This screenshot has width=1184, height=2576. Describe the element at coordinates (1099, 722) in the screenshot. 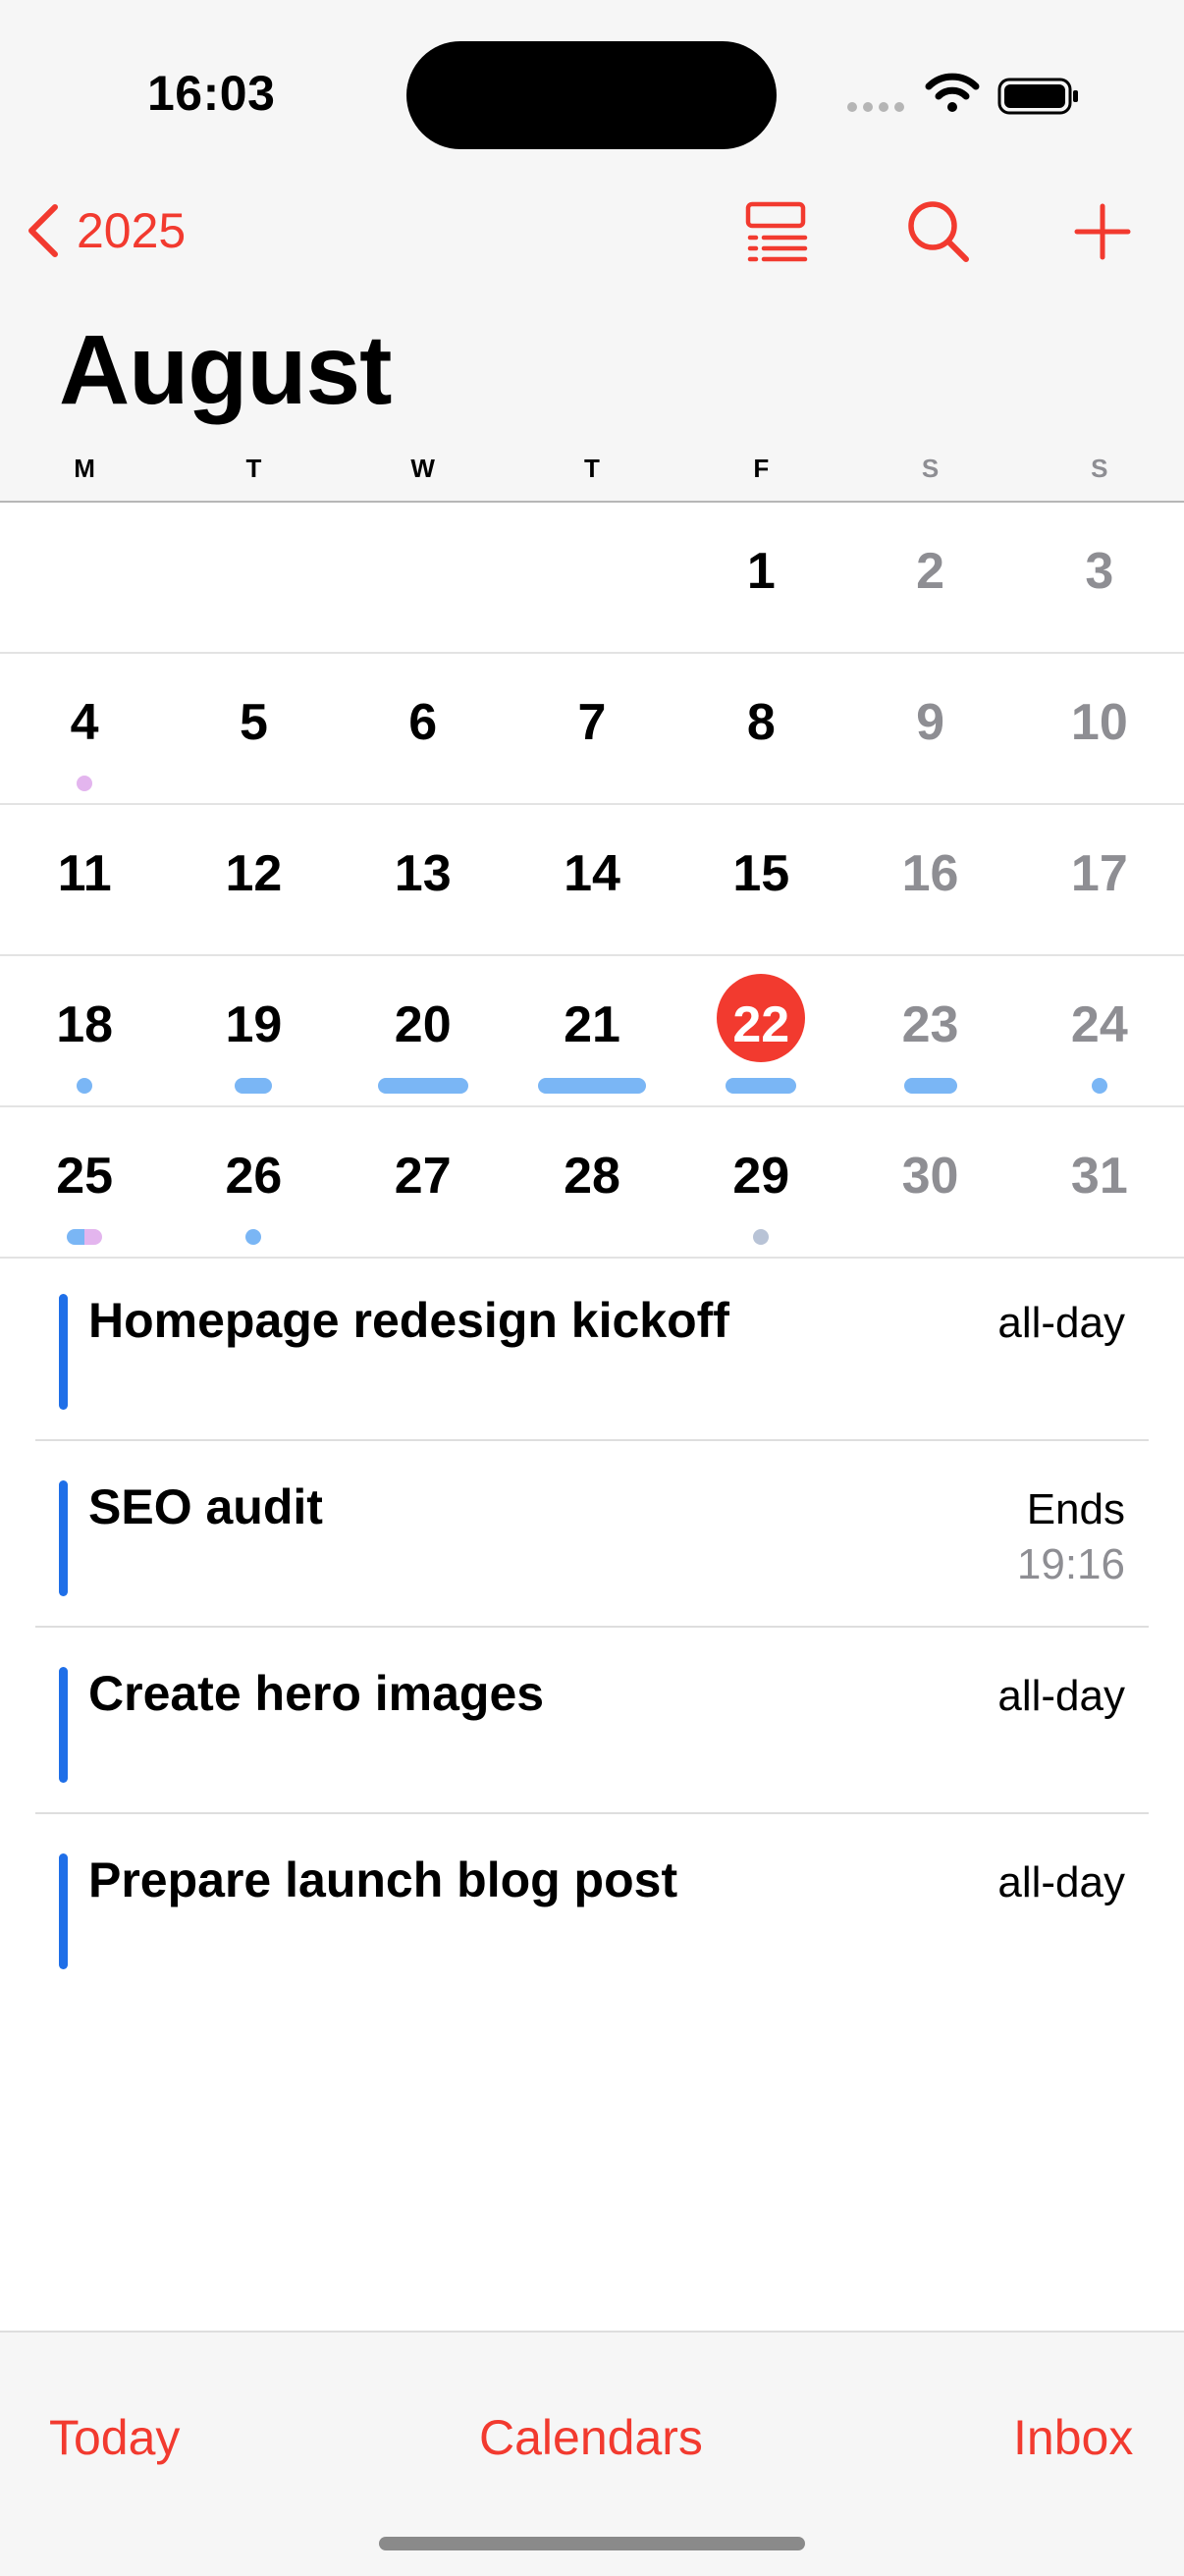

I see `day-number: 10` at that location.